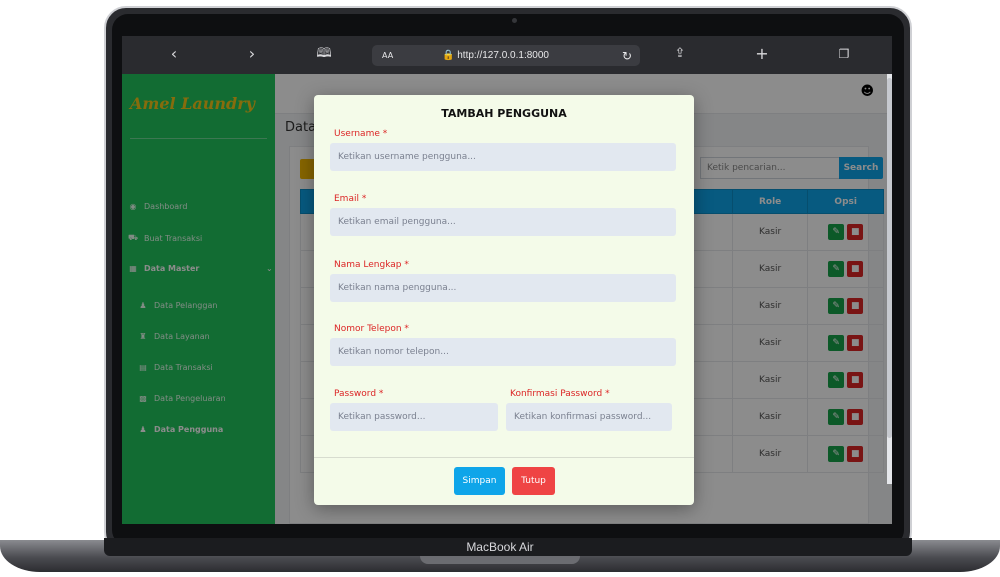 The image size is (1000, 577). Describe the element at coordinates (495, 55) in the screenshot. I see `url-text: 🔒 http://127.0.0.1:8000` at that location.